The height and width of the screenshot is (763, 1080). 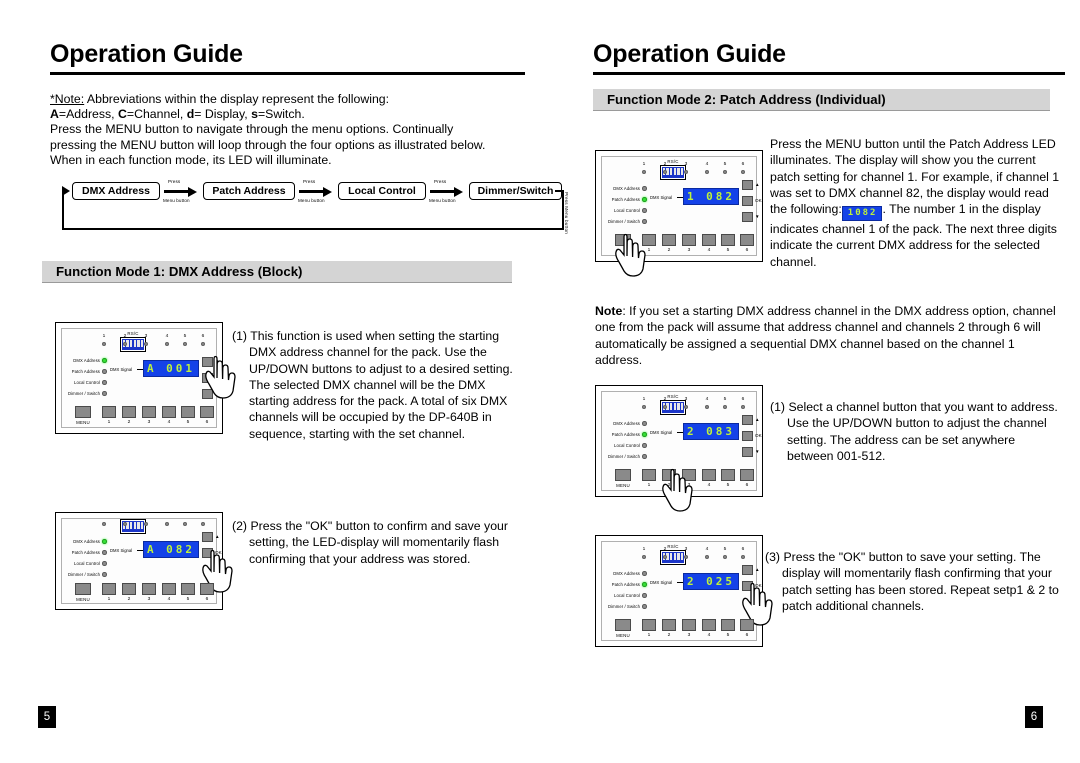 I want to click on lcd-display: A 001, so click(x=171, y=368).